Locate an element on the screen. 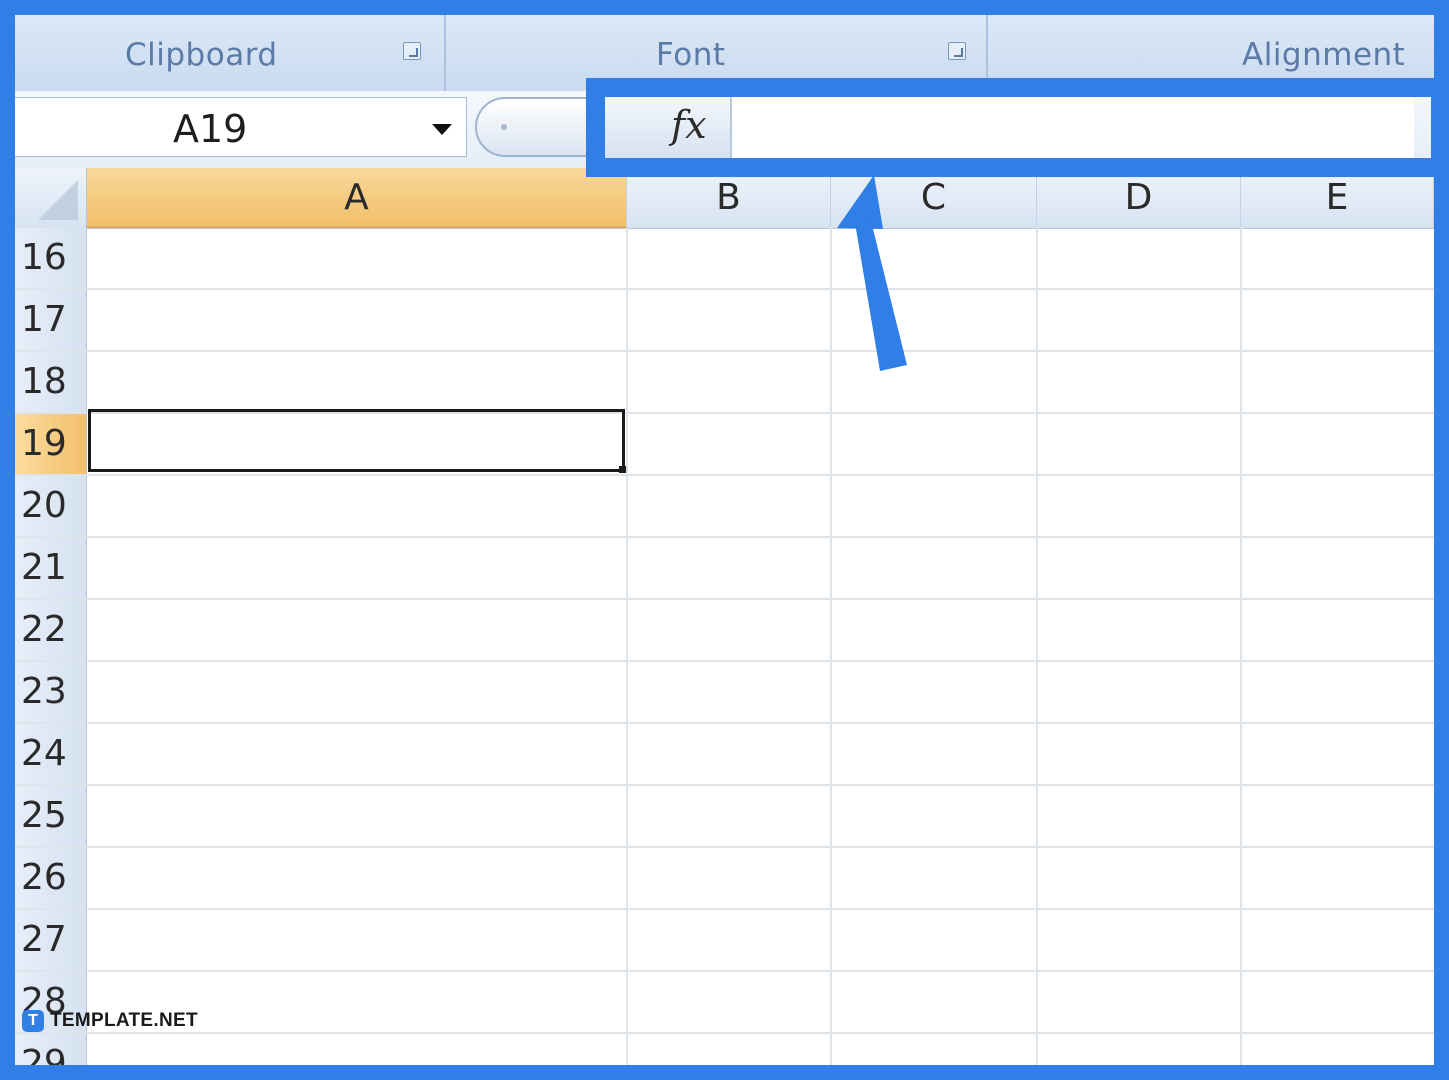  row-header: 16 is located at coordinates (51, 258).